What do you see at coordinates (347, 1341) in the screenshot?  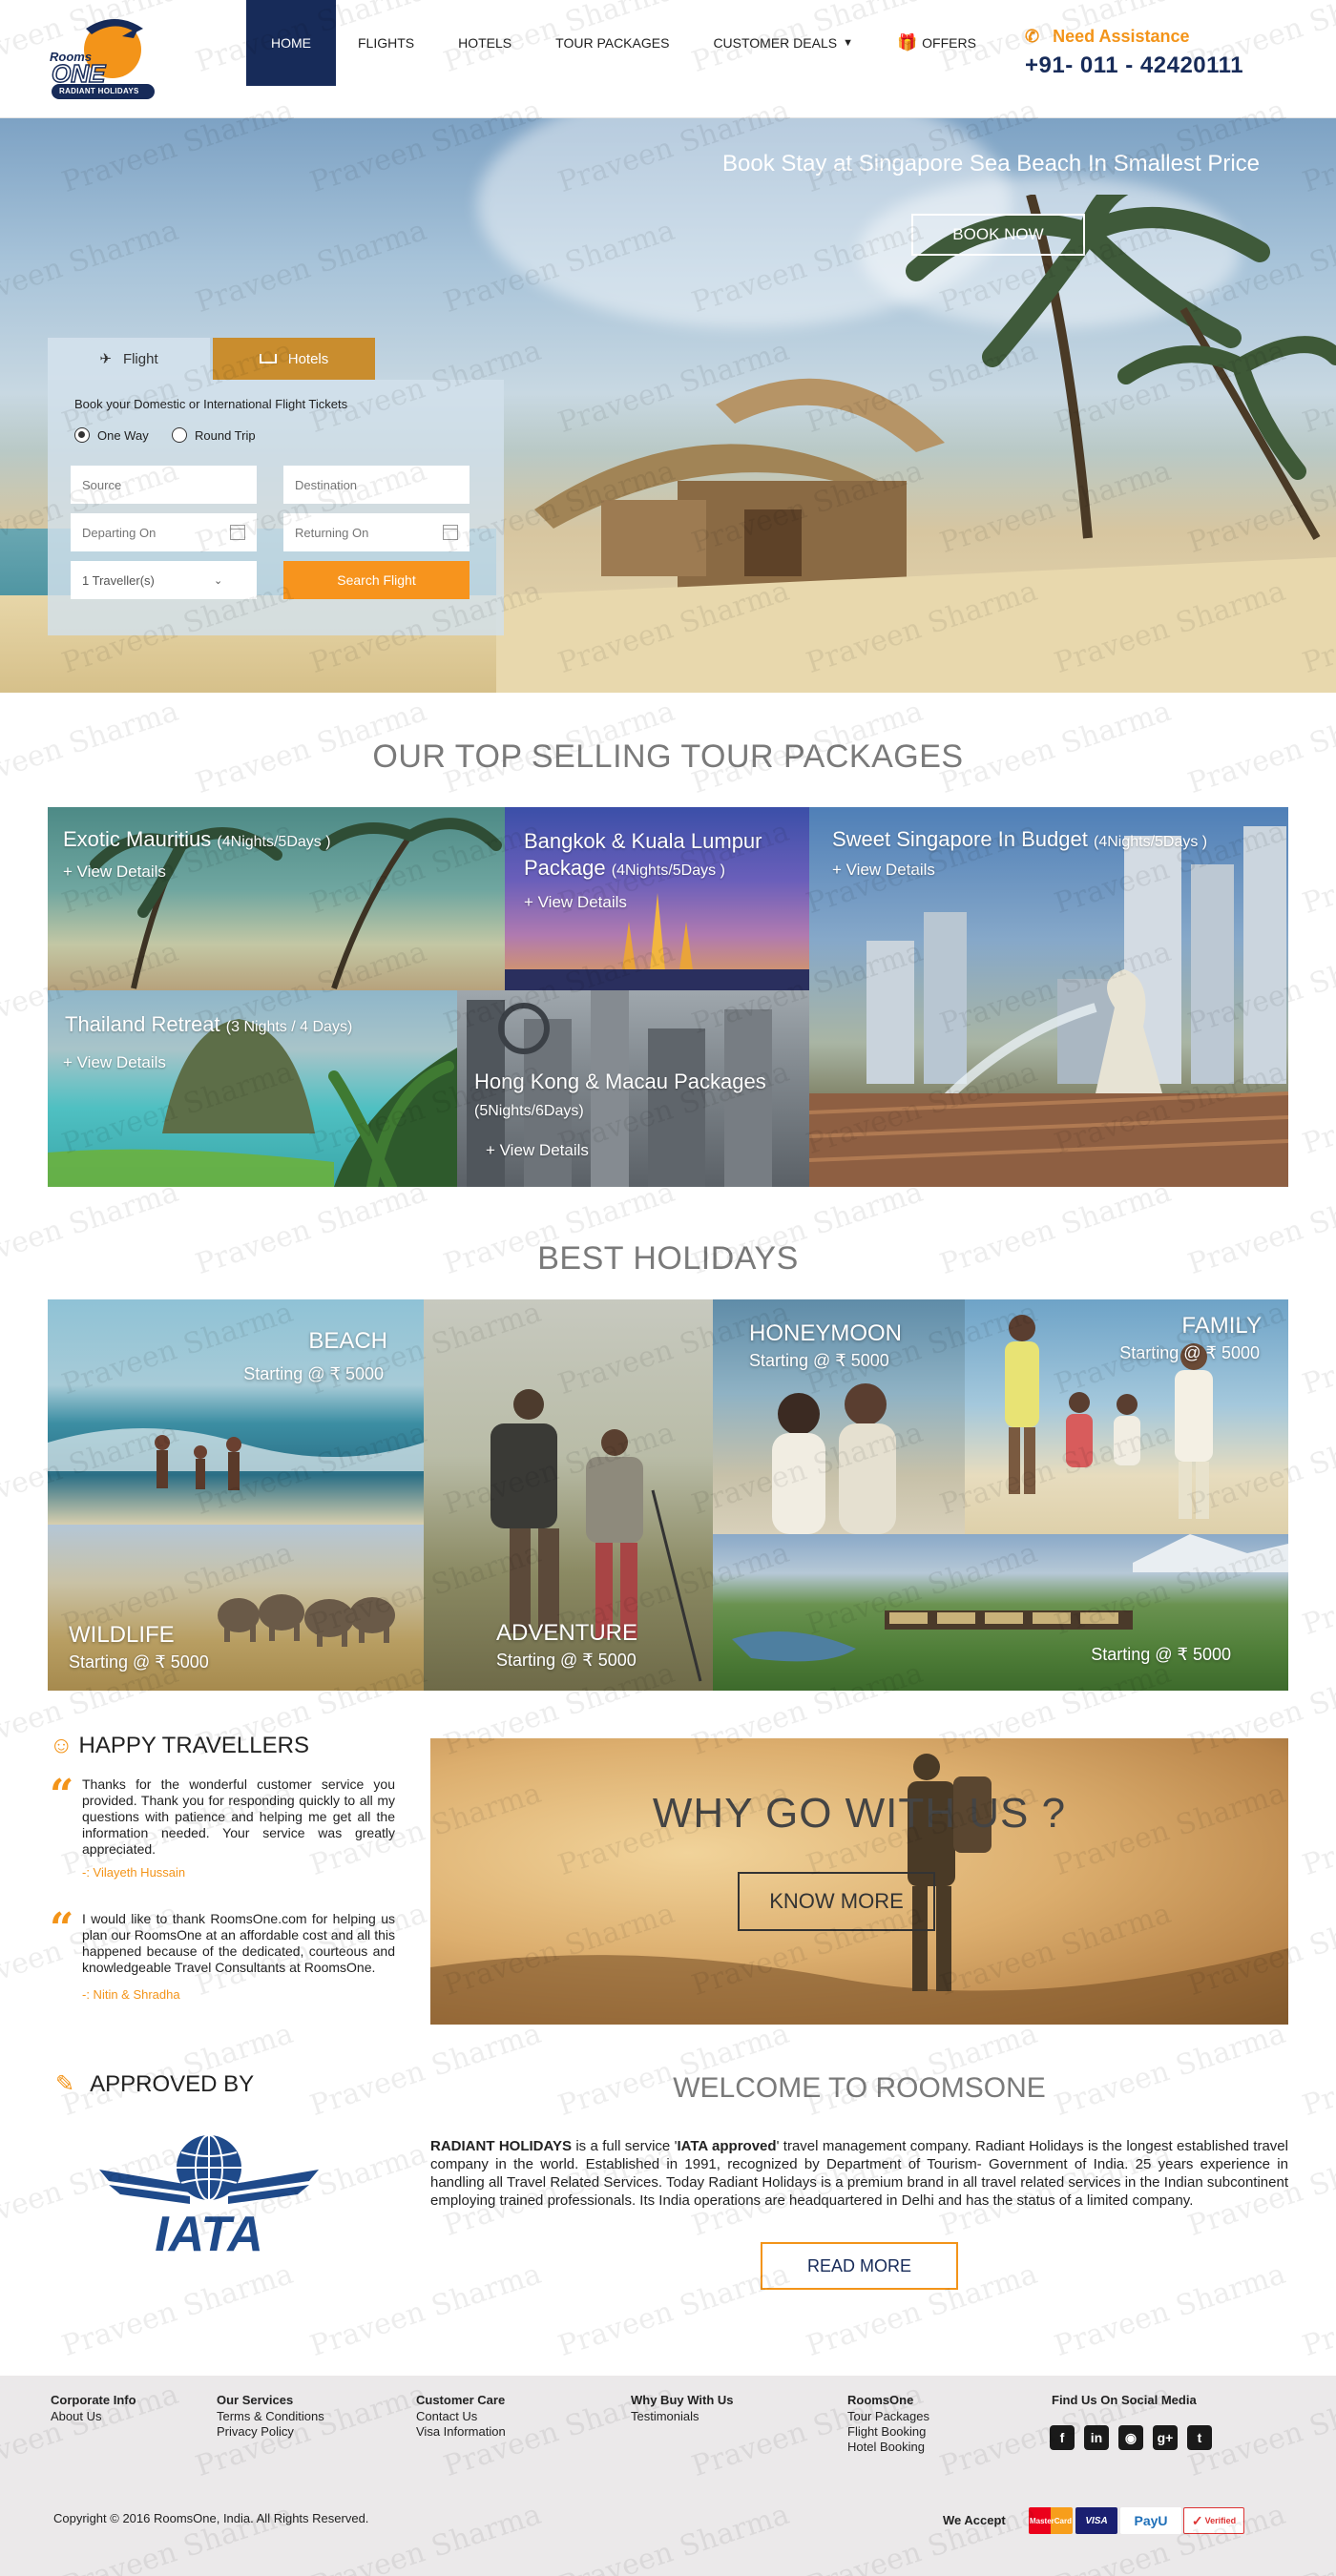 I see `holiday-name: BEACH` at bounding box center [347, 1341].